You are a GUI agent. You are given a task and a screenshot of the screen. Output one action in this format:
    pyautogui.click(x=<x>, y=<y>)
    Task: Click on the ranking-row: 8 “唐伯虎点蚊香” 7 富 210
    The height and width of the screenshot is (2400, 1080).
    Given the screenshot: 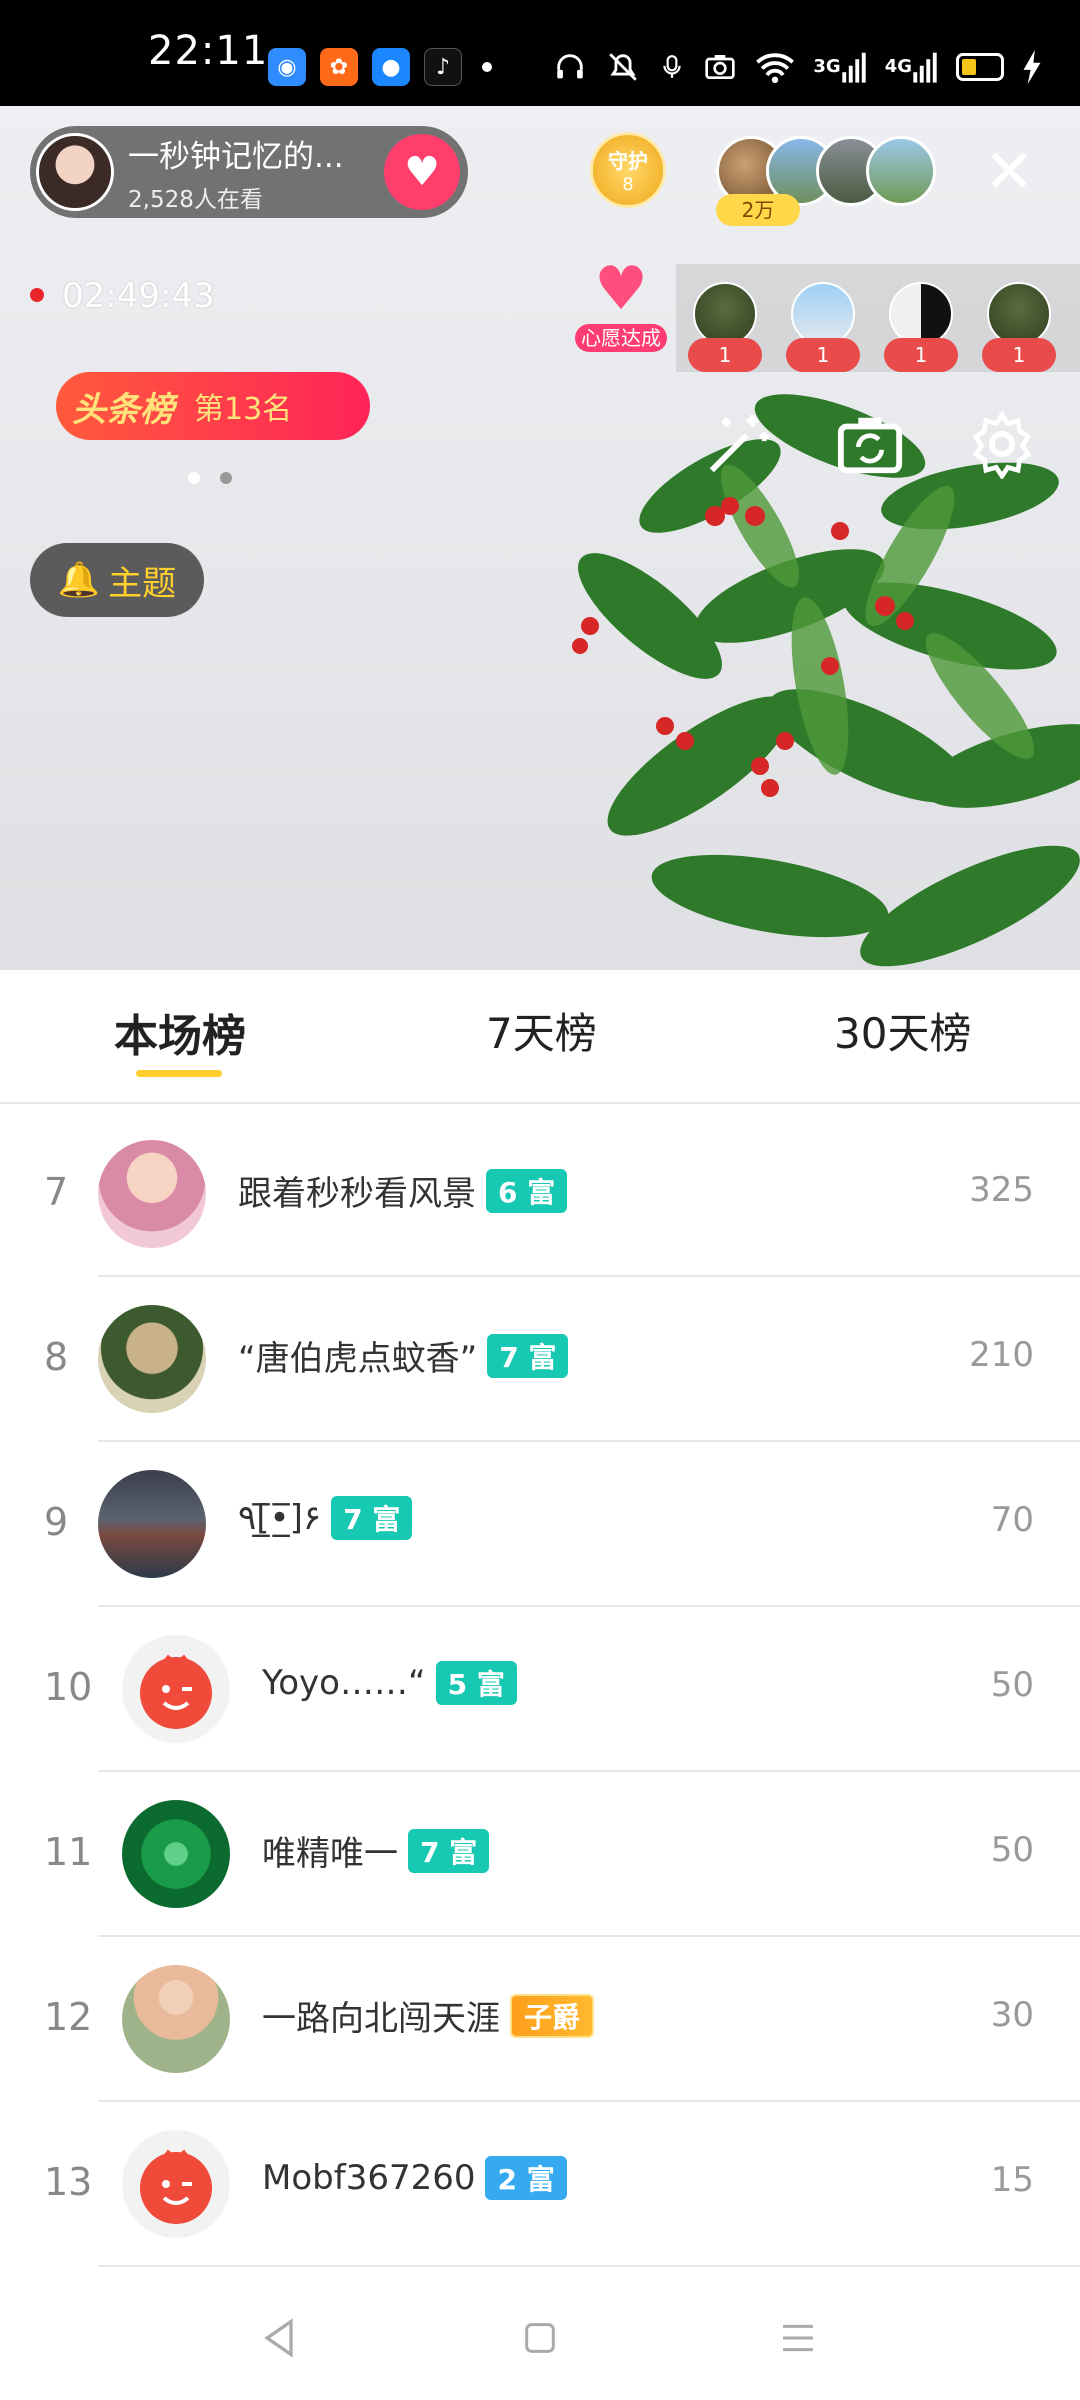 What is the action you would take?
    pyautogui.click(x=540, y=1359)
    